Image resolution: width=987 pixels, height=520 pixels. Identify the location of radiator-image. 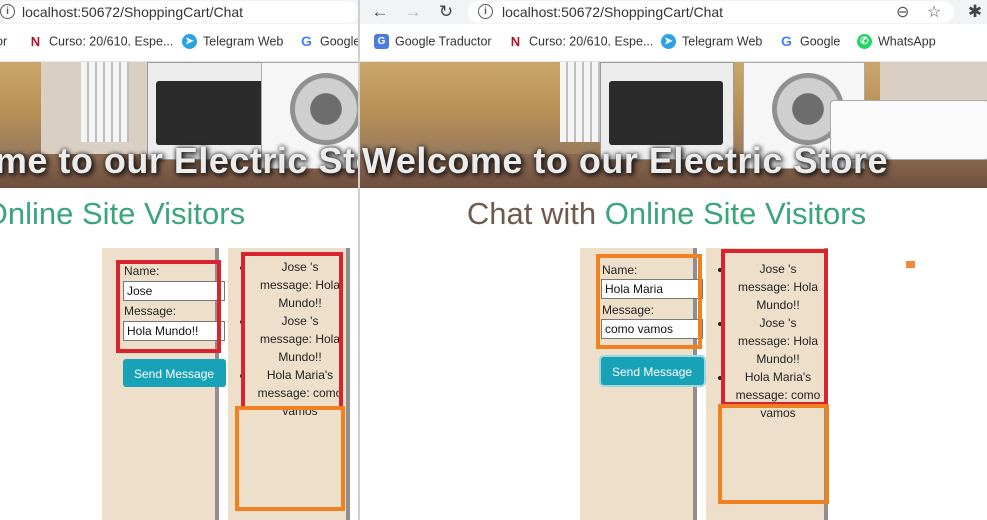
(105, 102).